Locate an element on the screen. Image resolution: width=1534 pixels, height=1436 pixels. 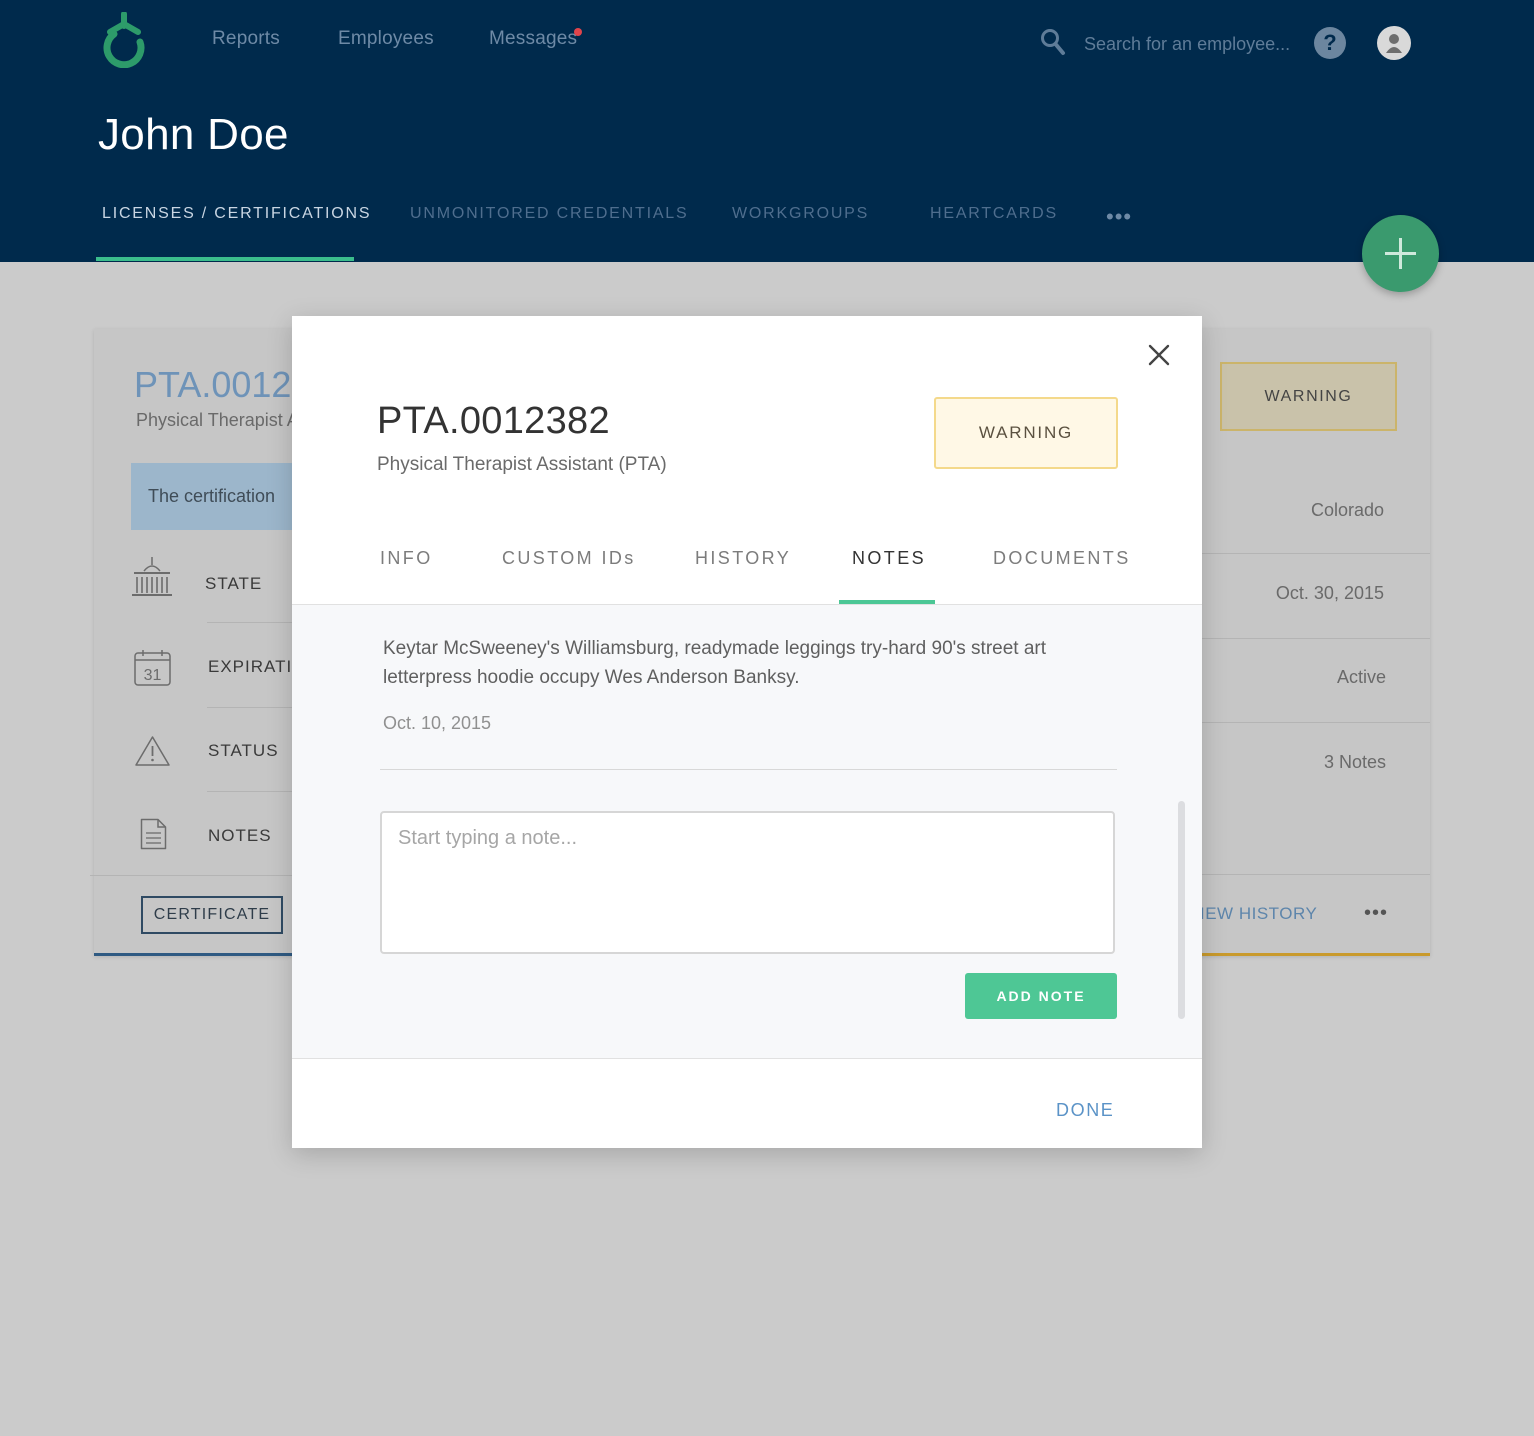
close-icon is located at coordinates (1159, 355).